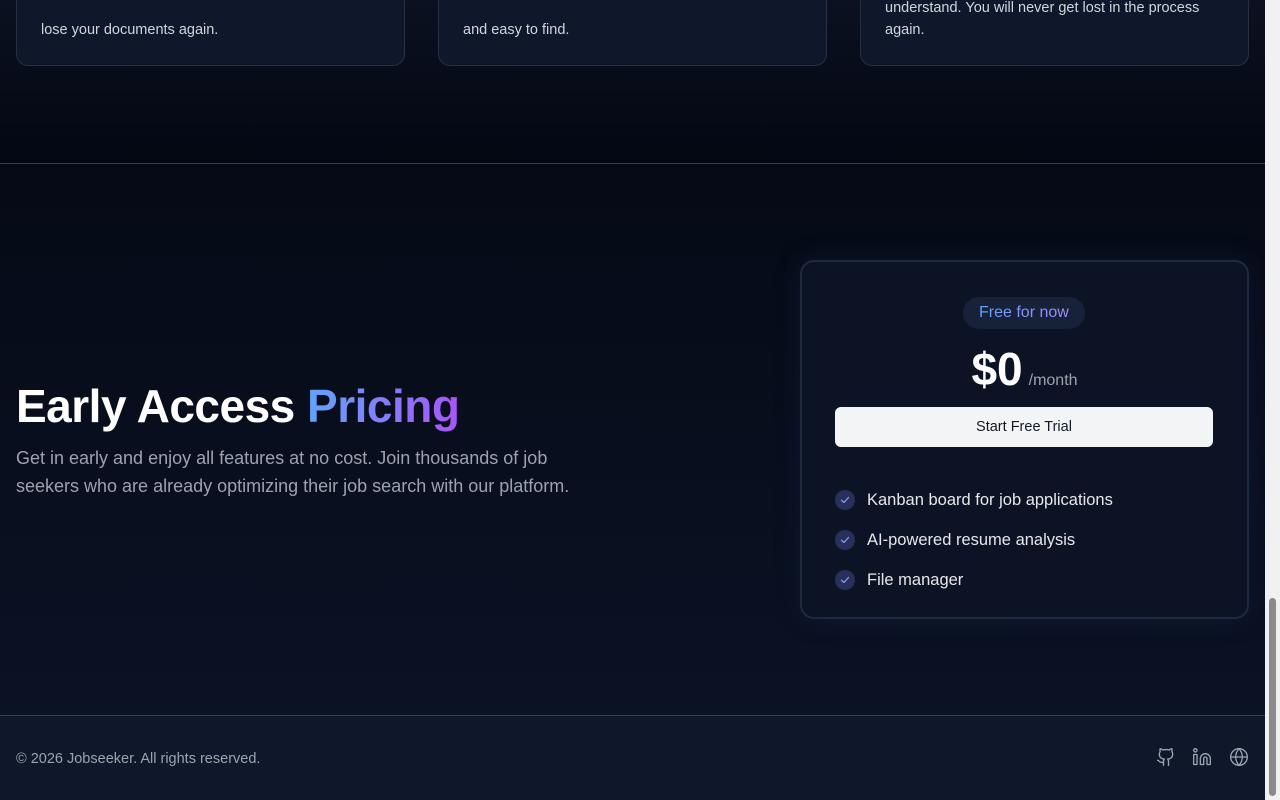 Image resolution: width=1280 pixels, height=800 pixels. I want to click on pricing-feature-item: File manager, so click(974, 580).